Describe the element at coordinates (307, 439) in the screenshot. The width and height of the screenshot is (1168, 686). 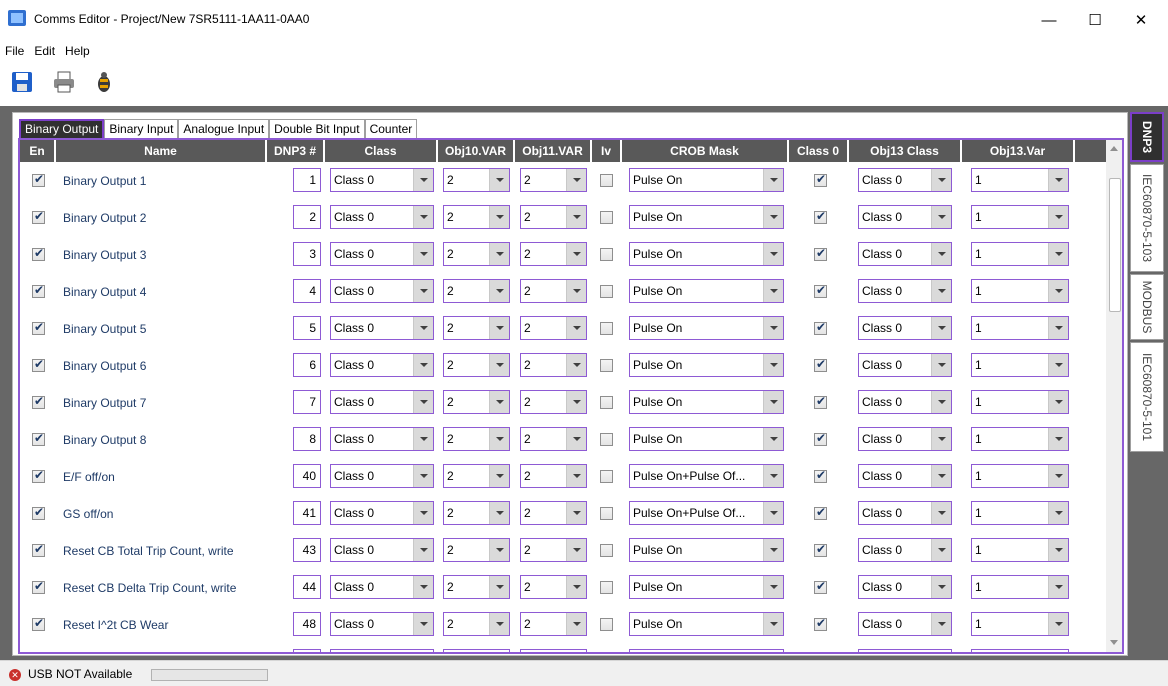
I see `dnp3-index-input: 8` at that location.